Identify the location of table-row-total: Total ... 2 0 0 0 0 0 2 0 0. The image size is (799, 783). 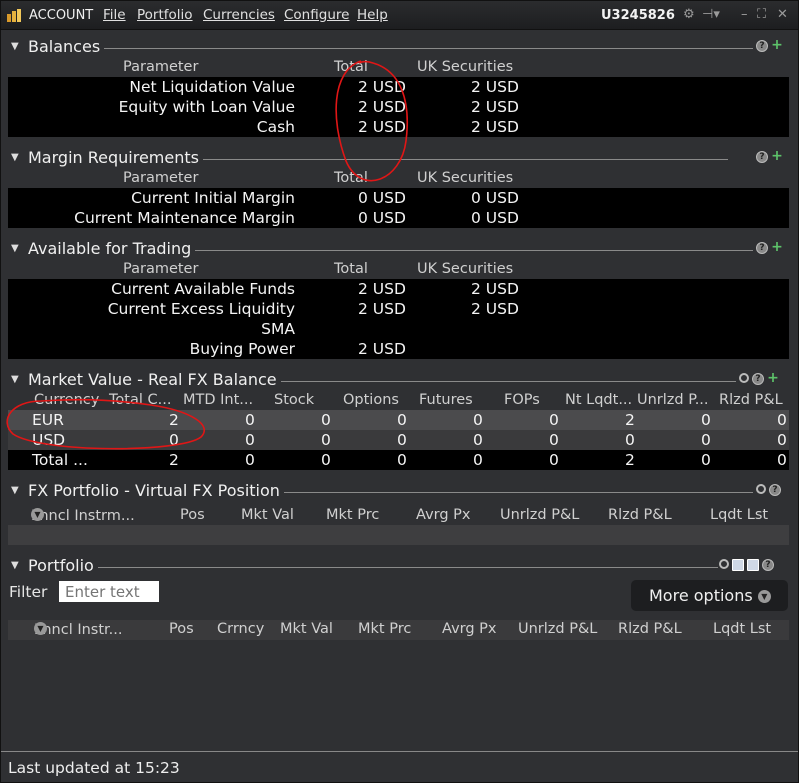
(398, 460).